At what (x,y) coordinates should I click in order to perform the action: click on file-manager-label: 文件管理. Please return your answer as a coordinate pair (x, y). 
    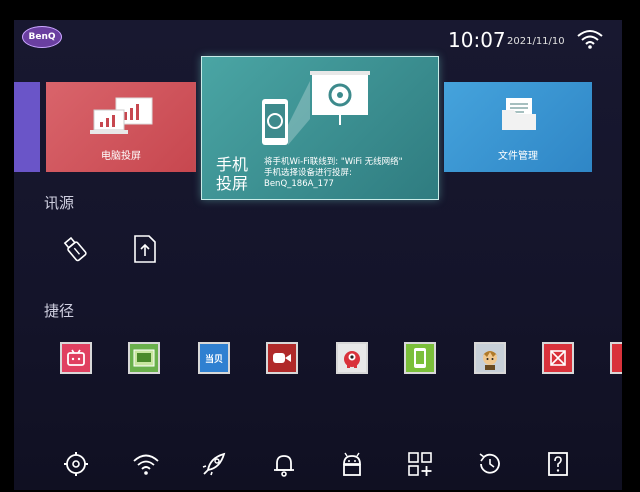
    Looking at the image, I should click on (518, 156).